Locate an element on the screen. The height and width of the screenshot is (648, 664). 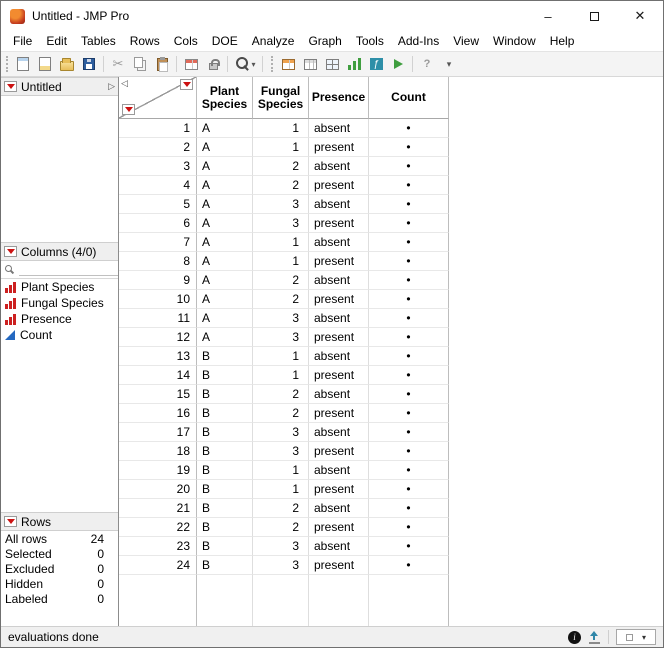
row-number: 17 is located at coordinates (158, 432).